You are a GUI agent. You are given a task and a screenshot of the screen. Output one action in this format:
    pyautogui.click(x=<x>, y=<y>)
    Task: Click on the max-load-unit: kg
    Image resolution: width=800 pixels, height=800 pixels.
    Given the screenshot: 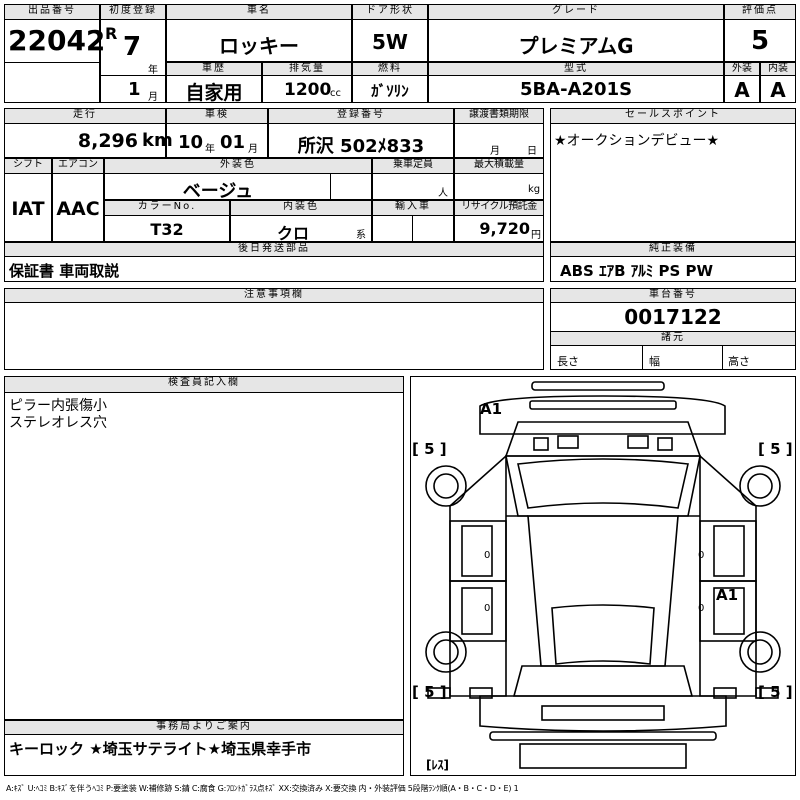 What is the action you would take?
    pyautogui.click(x=534, y=189)
    